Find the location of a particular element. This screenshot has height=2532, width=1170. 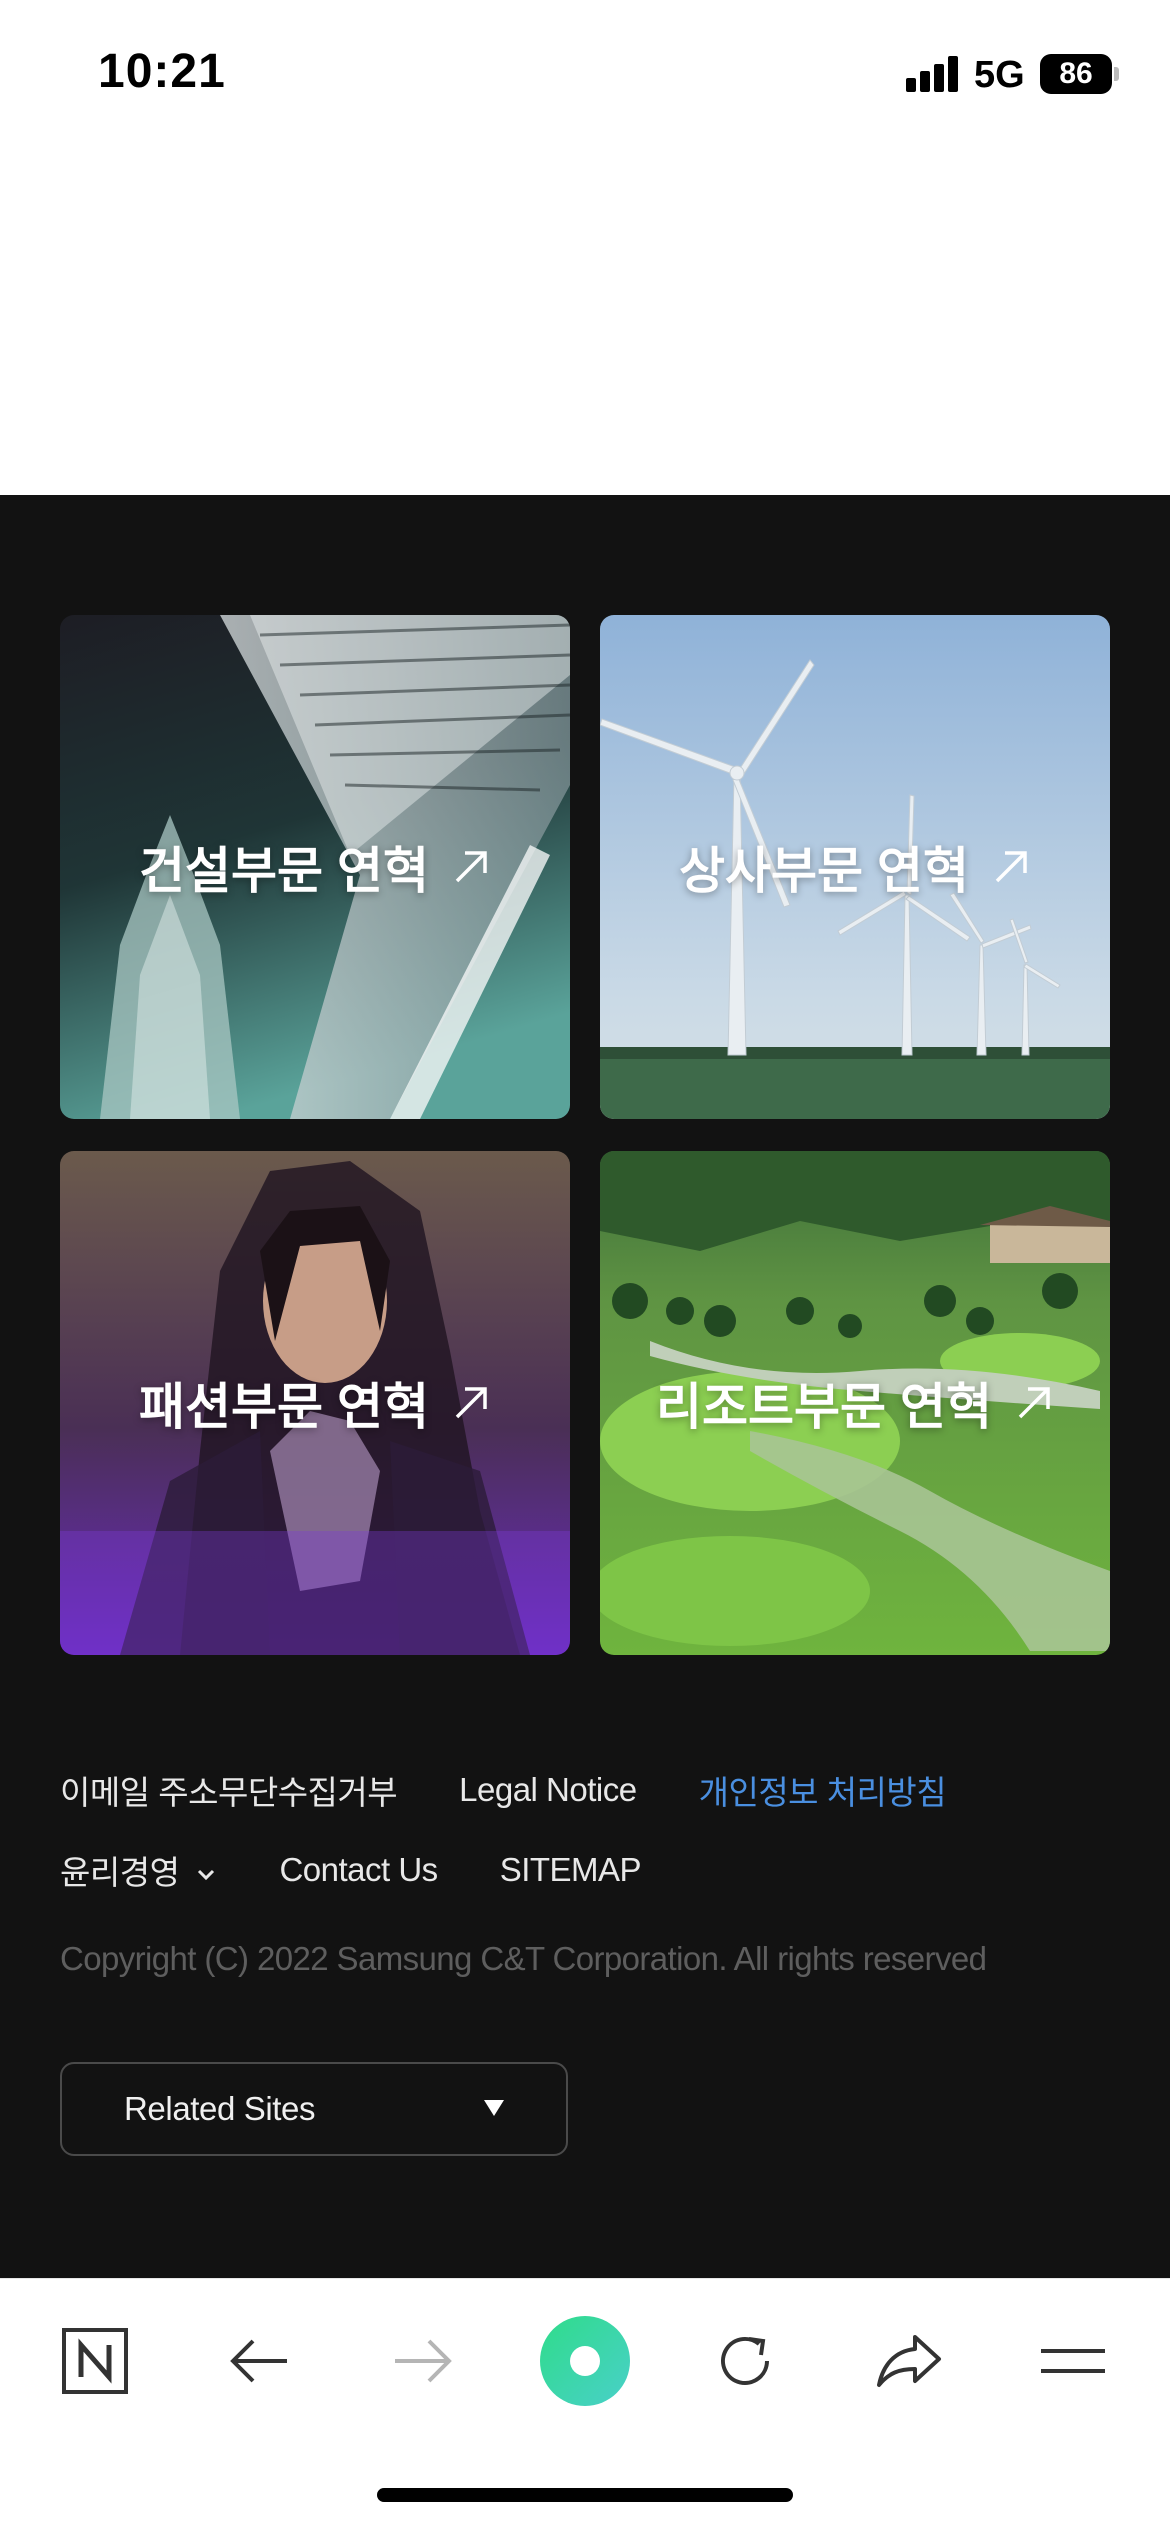

forward-button is located at coordinates (423, 2361).